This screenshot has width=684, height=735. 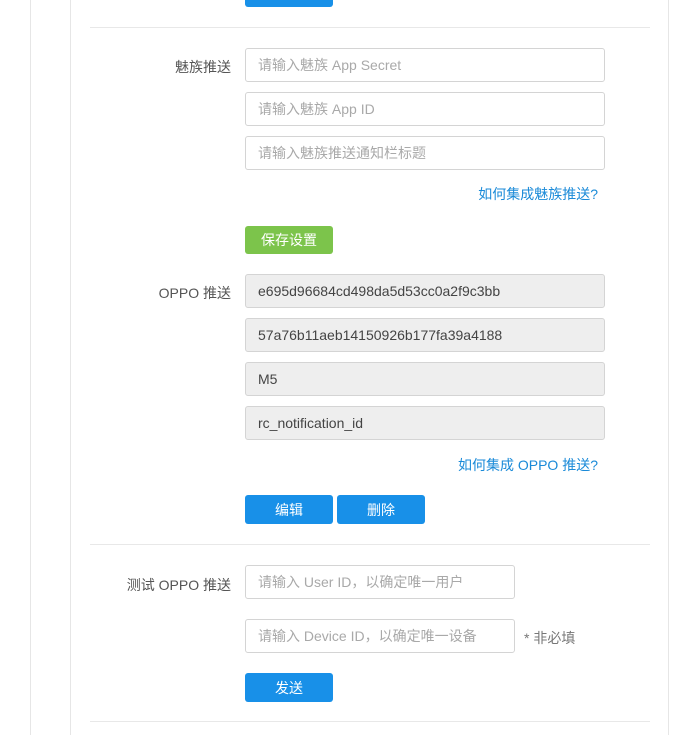 I want to click on panel-right-border, so click(x=668, y=367).